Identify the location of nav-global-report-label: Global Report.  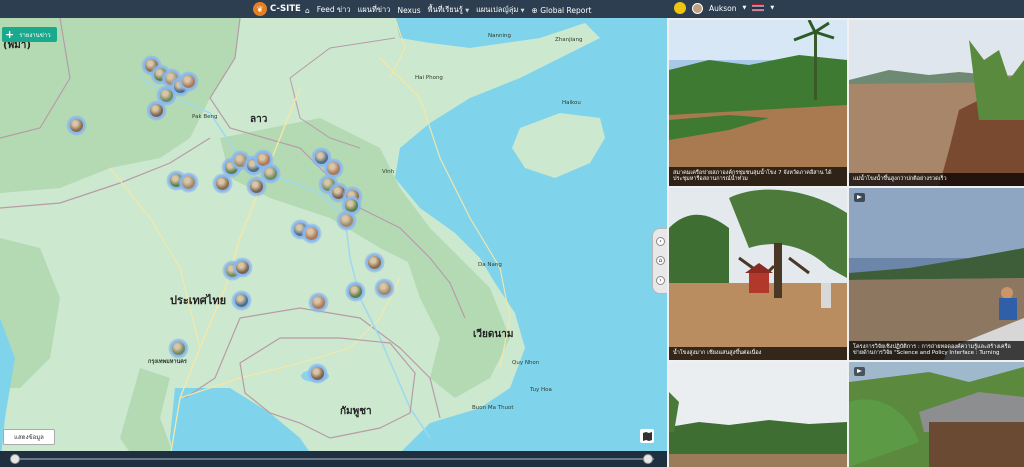
(566, 10).